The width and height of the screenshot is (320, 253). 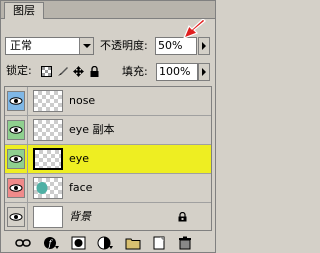 I want to click on fill-flyout-icon, so click(x=204, y=72).